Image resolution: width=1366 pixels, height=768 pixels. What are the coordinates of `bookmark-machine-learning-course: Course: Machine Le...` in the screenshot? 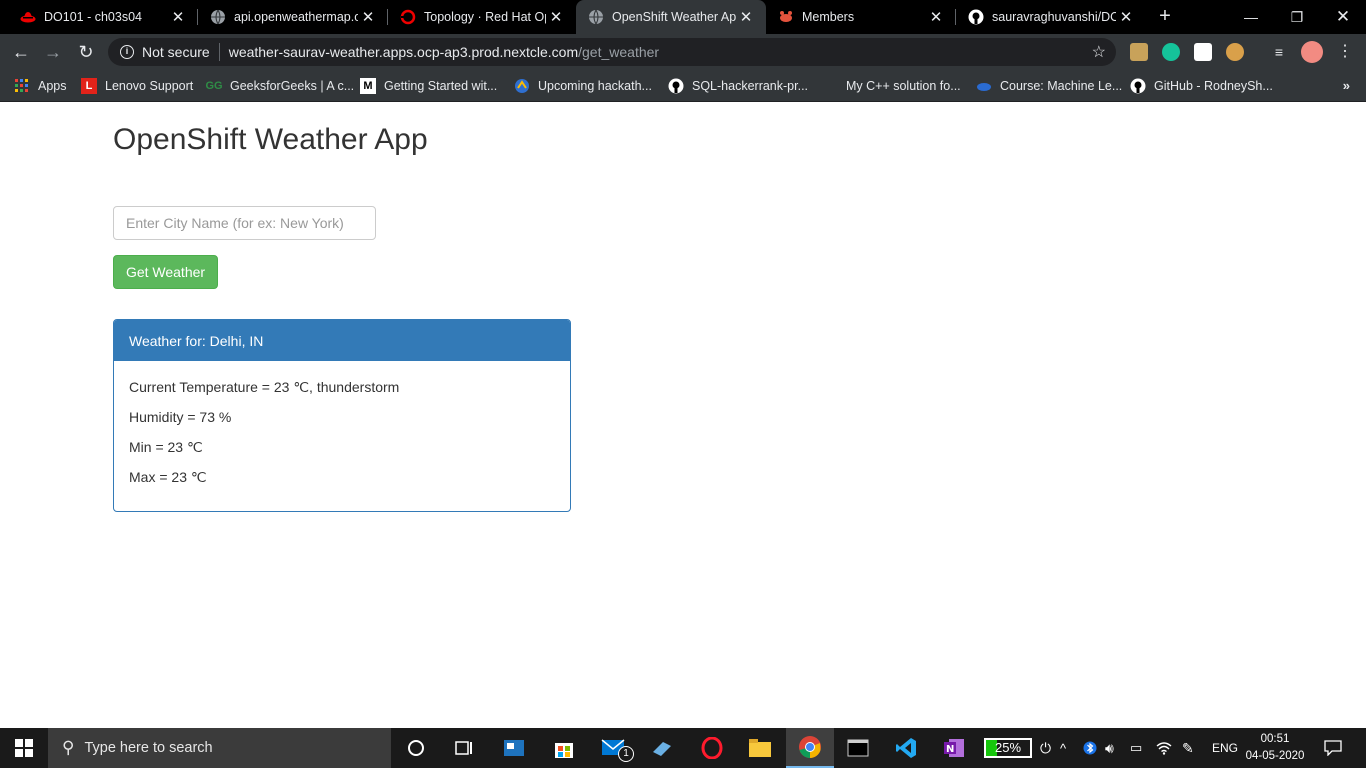 It's located at (1049, 86).